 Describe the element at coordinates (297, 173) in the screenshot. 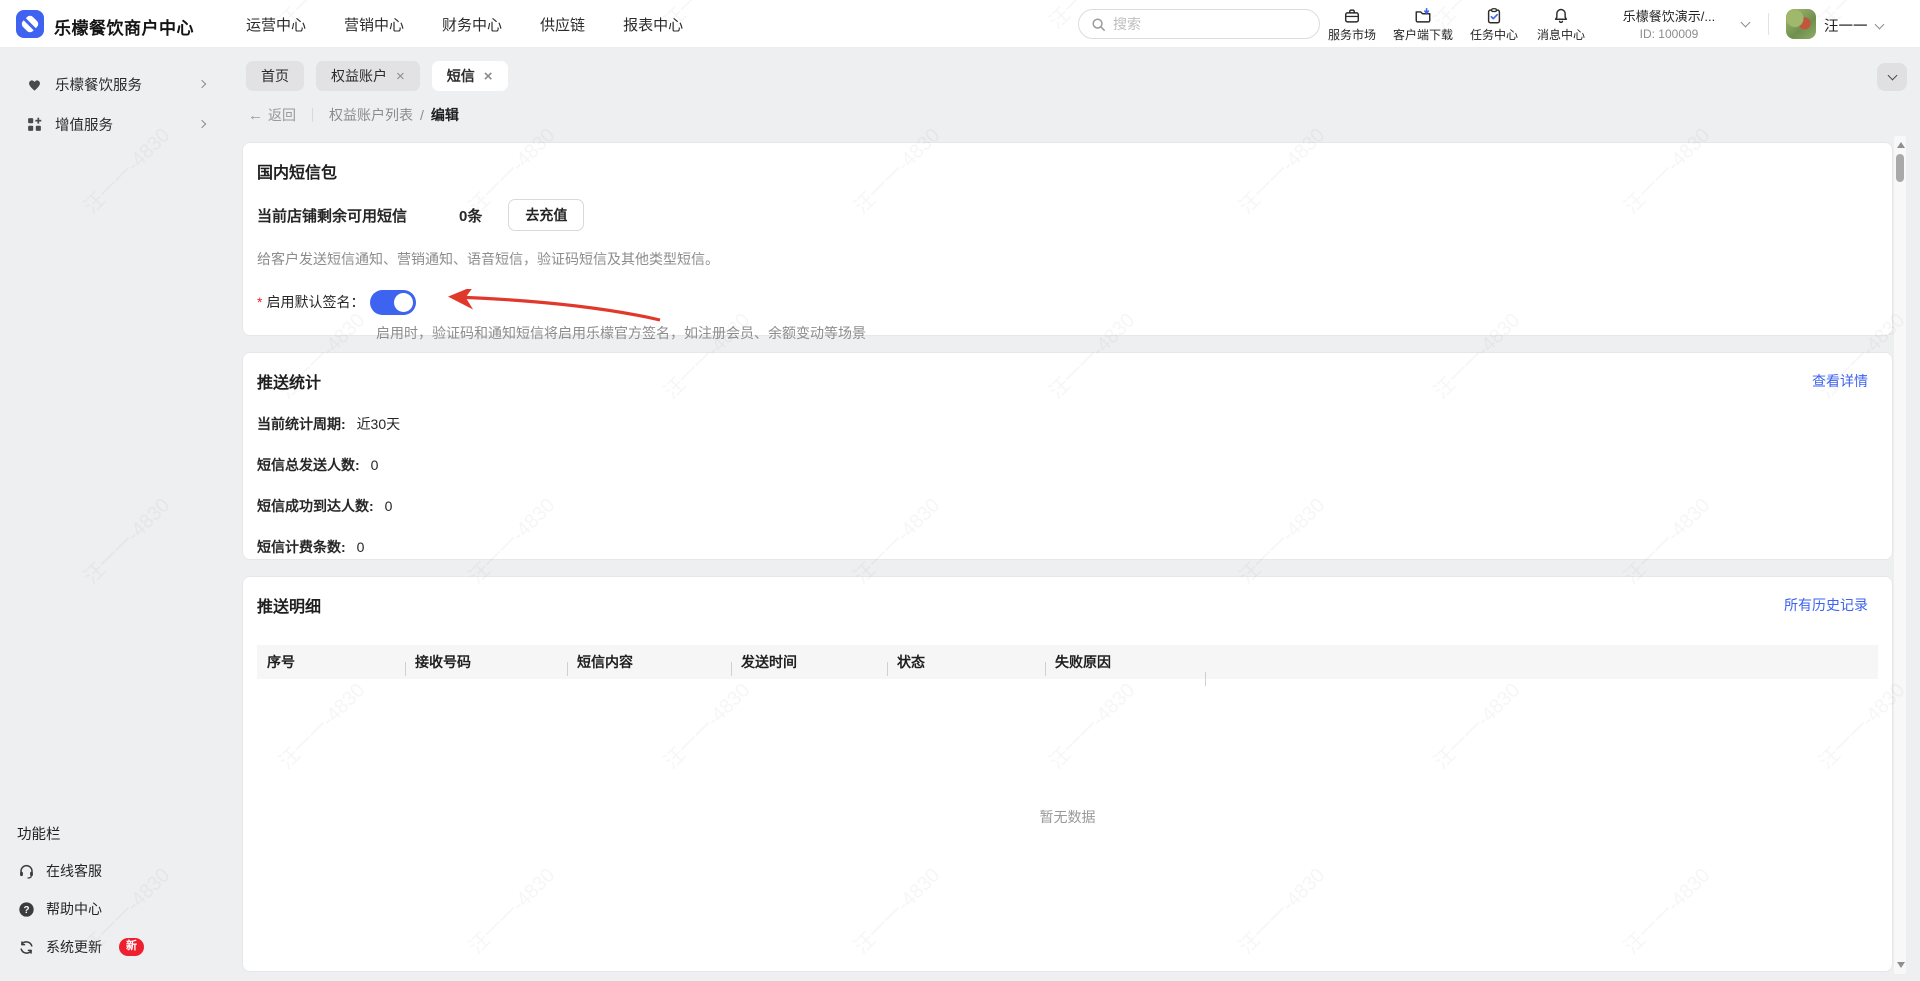

I see `card-title: 国内短信包` at that location.